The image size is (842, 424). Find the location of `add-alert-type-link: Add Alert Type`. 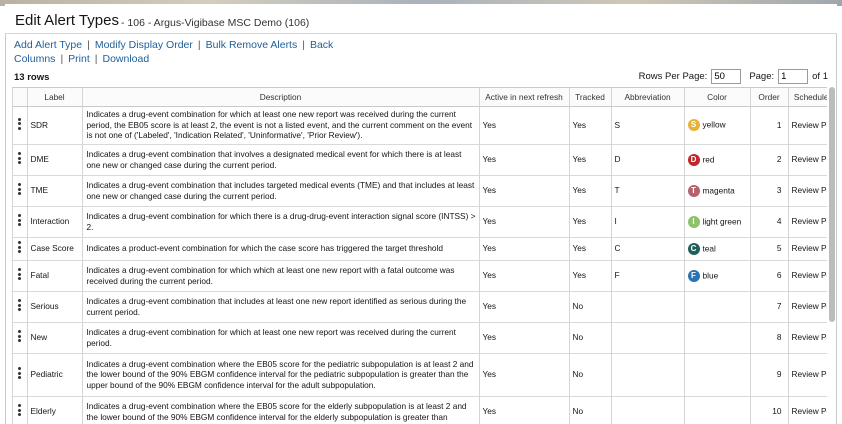

add-alert-type-link: Add Alert Type is located at coordinates (48, 45).